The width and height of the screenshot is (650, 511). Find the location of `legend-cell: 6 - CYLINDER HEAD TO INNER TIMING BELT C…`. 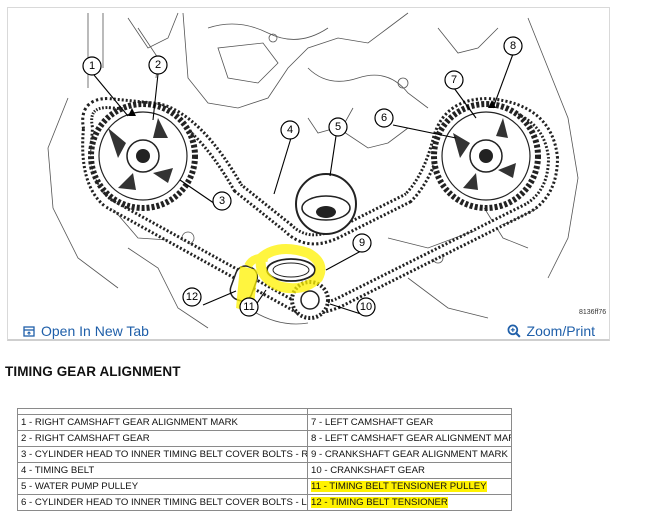

legend-cell: 6 - CYLINDER HEAD TO INNER TIMING BELT C… is located at coordinates (162, 502).